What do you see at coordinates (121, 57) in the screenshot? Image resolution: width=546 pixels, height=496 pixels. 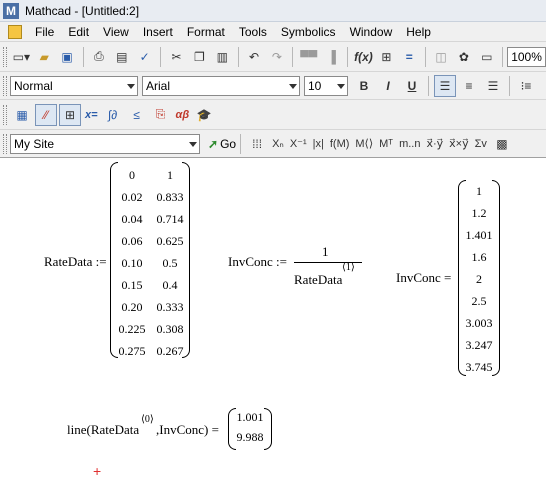 I see `print-preview-icon: ▤` at bounding box center [121, 57].